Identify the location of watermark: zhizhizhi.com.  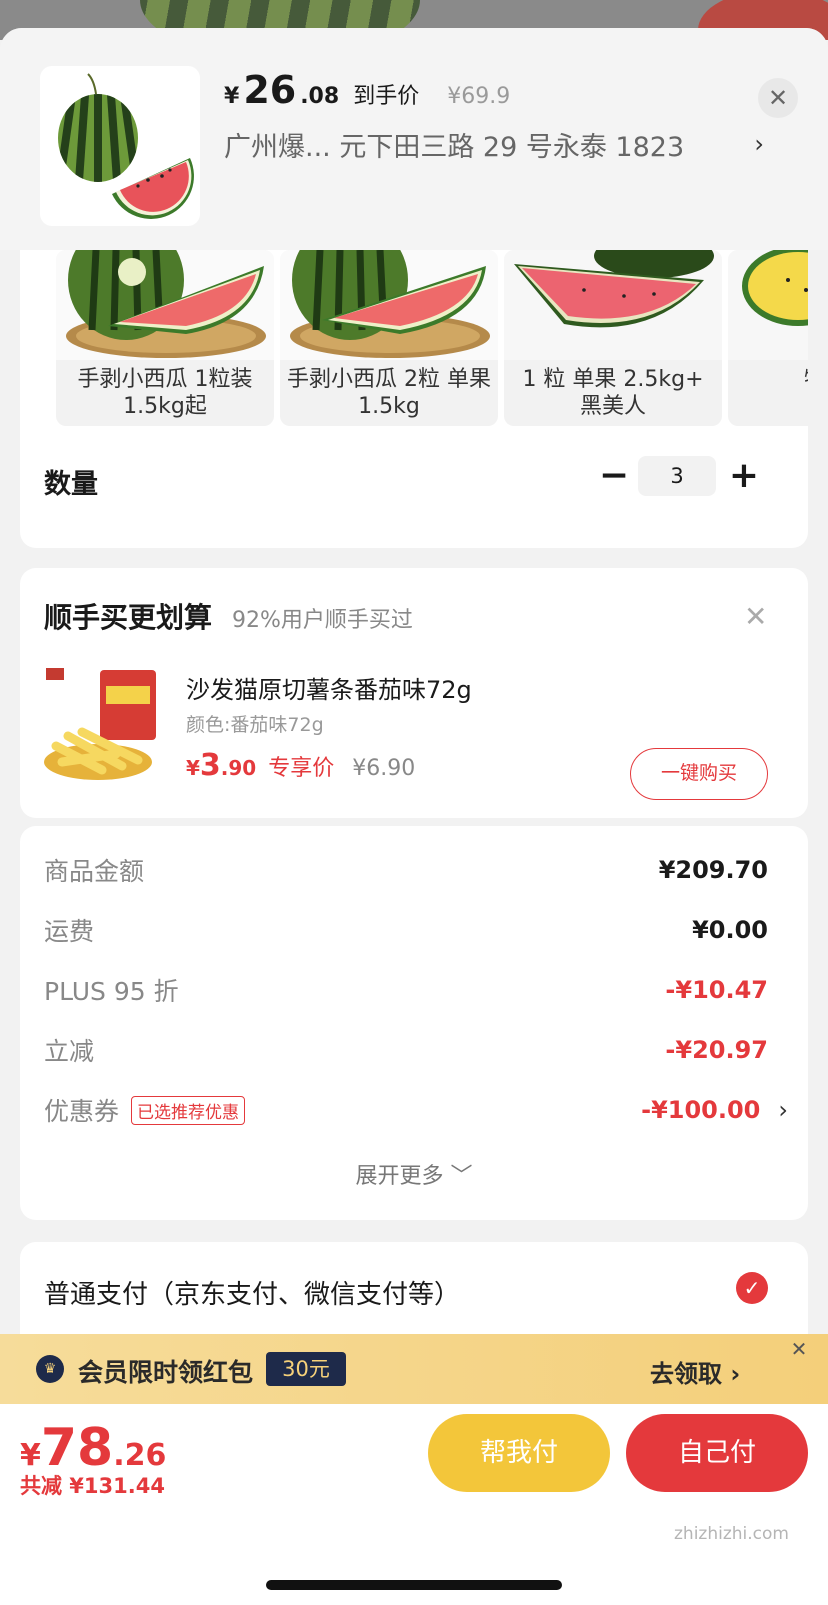
(731, 1534).